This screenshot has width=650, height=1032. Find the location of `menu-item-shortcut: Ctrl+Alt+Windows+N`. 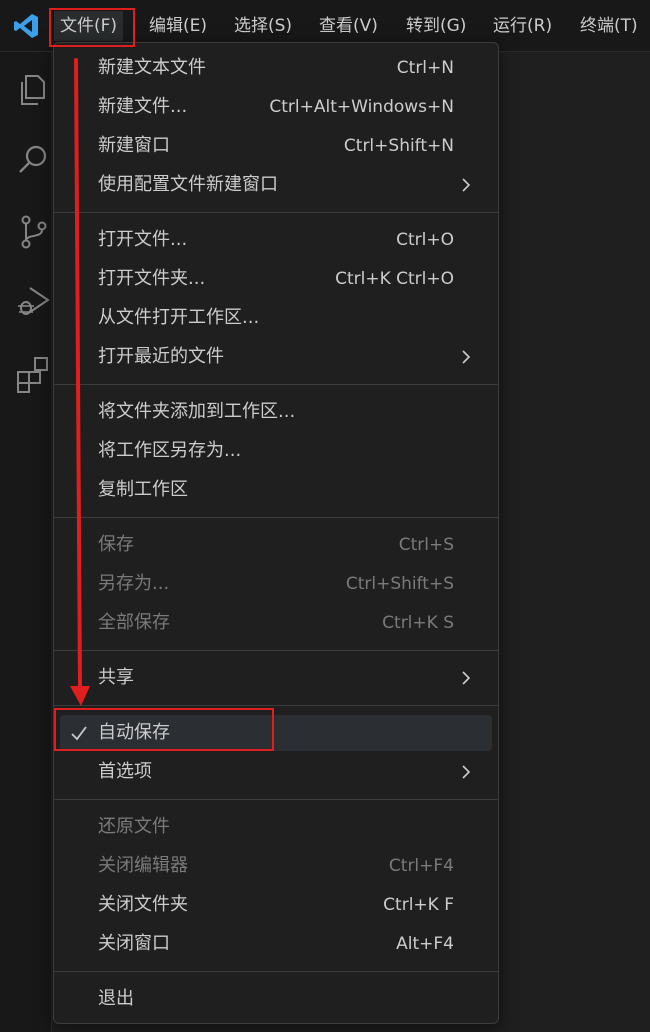

menu-item-shortcut: Ctrl+Alt+Windows+N is located at coordinates (361, 107).